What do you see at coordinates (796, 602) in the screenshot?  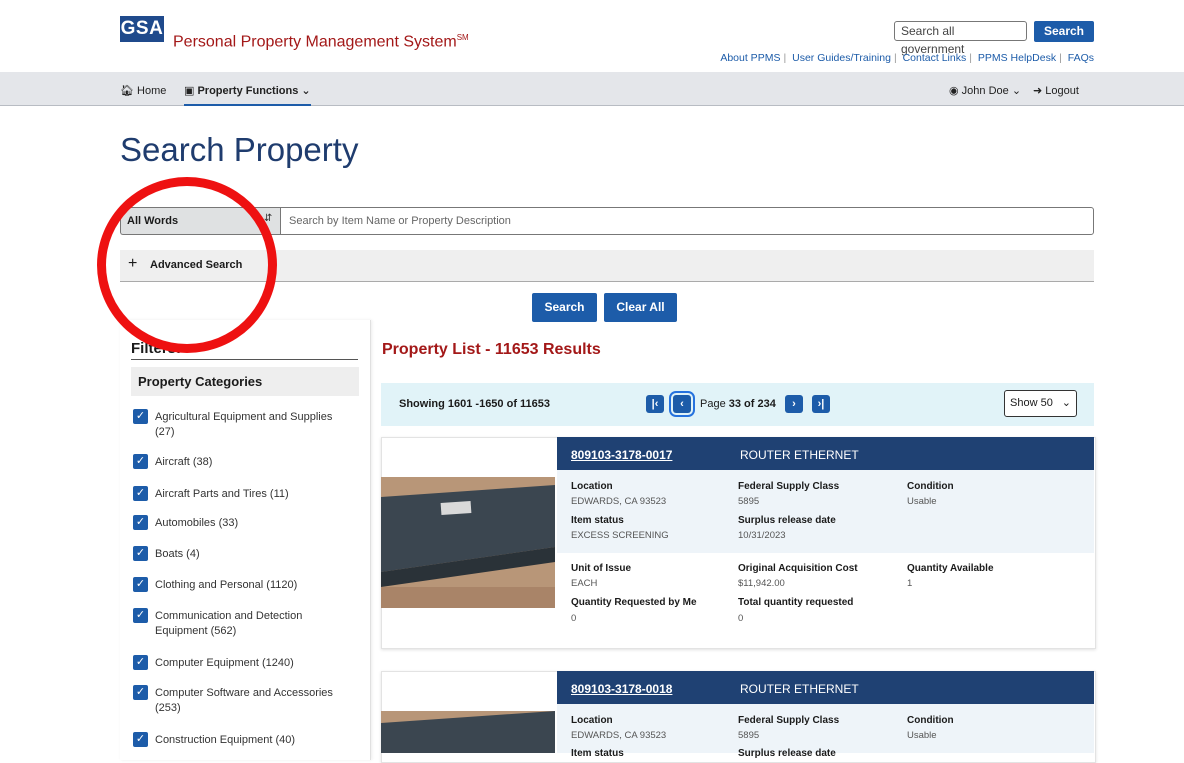 I see `total-requested-label: Total quantity requested` at bounding box center [796, 602].